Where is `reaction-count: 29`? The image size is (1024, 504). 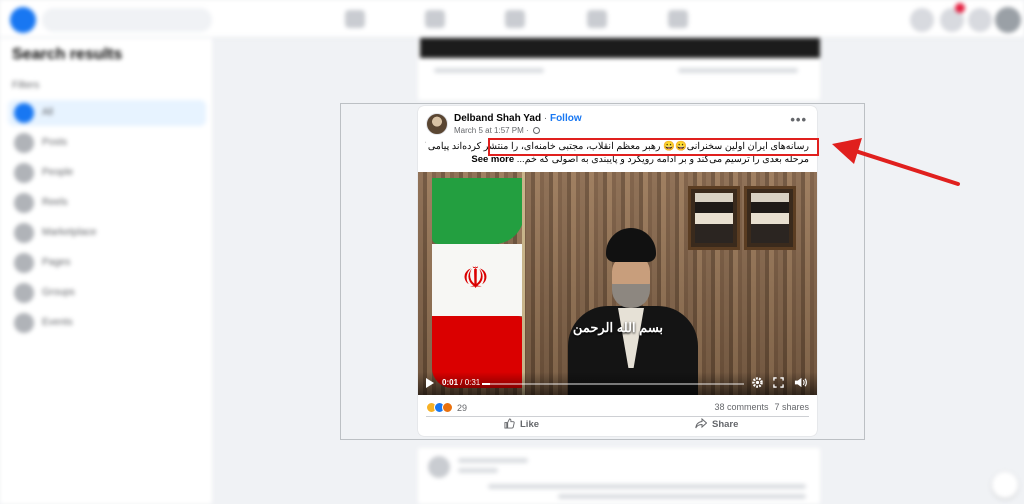
reaction-count: 29 is located at coordinates (462, 408).